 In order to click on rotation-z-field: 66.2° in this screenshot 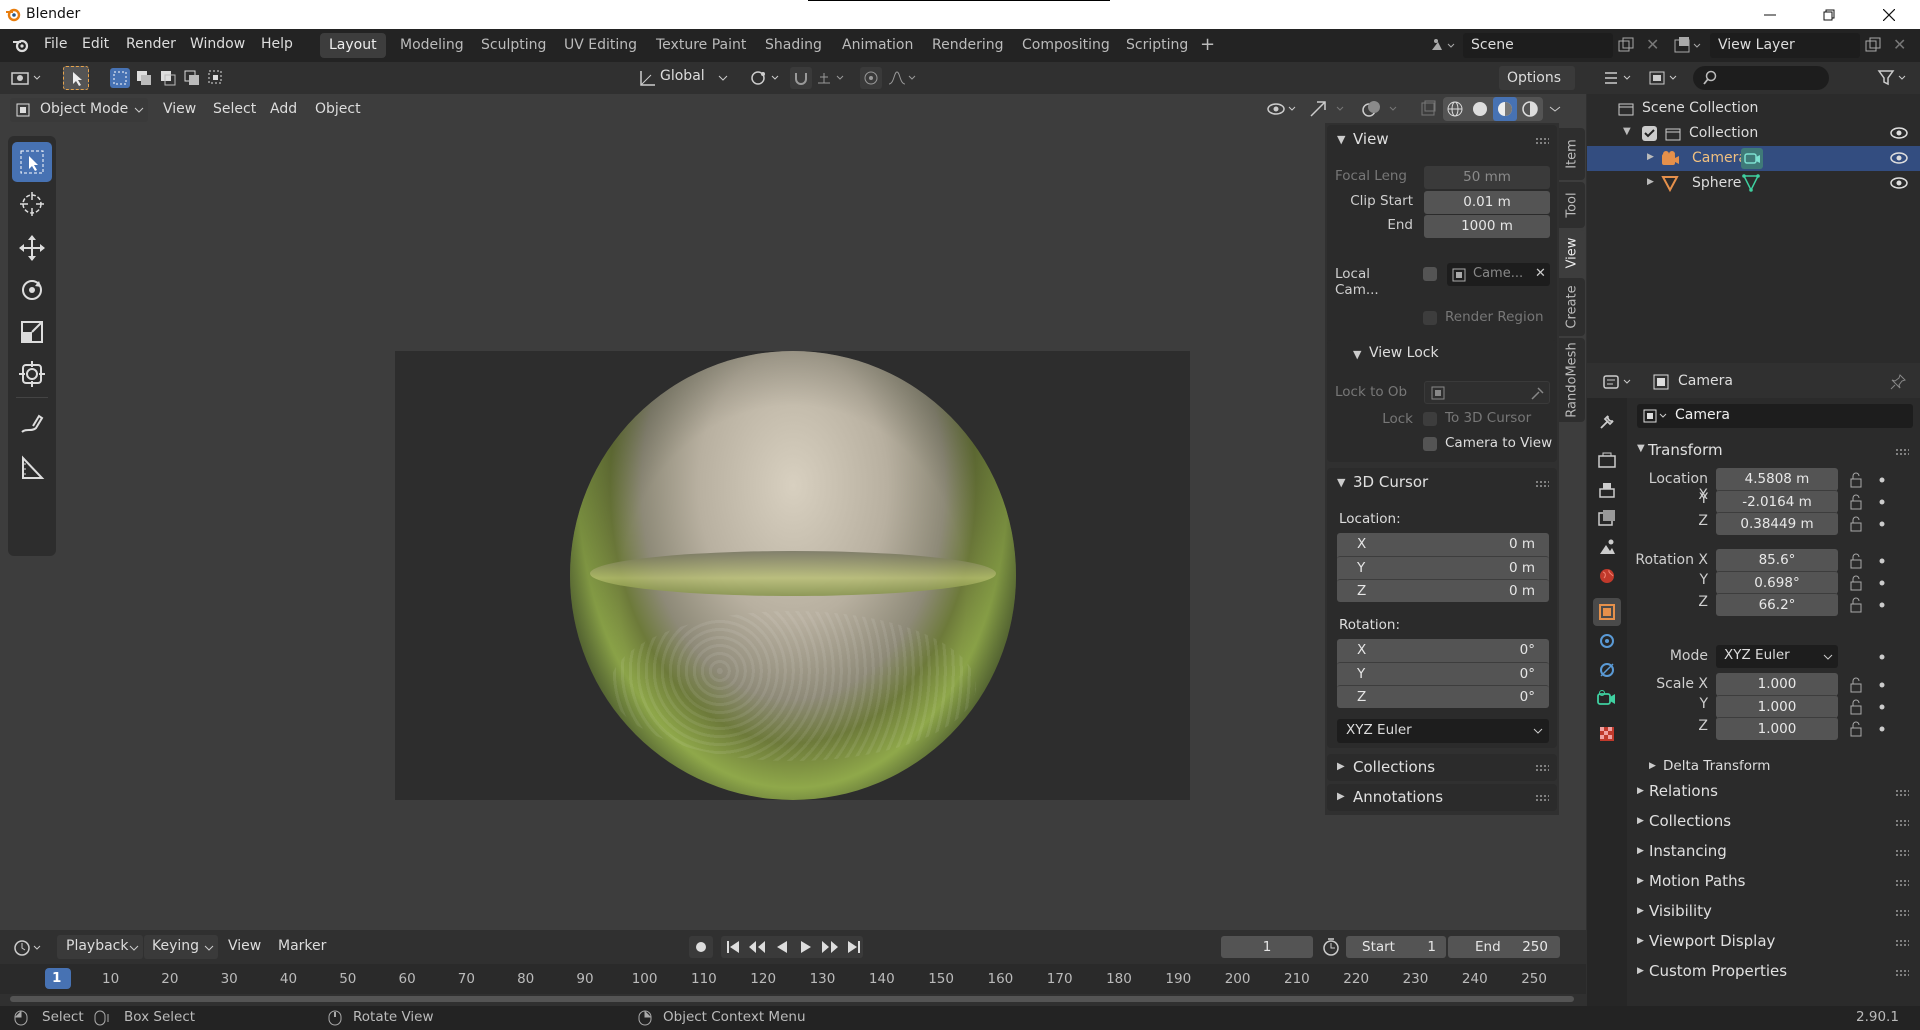, I will do `click(1777, 604)`.